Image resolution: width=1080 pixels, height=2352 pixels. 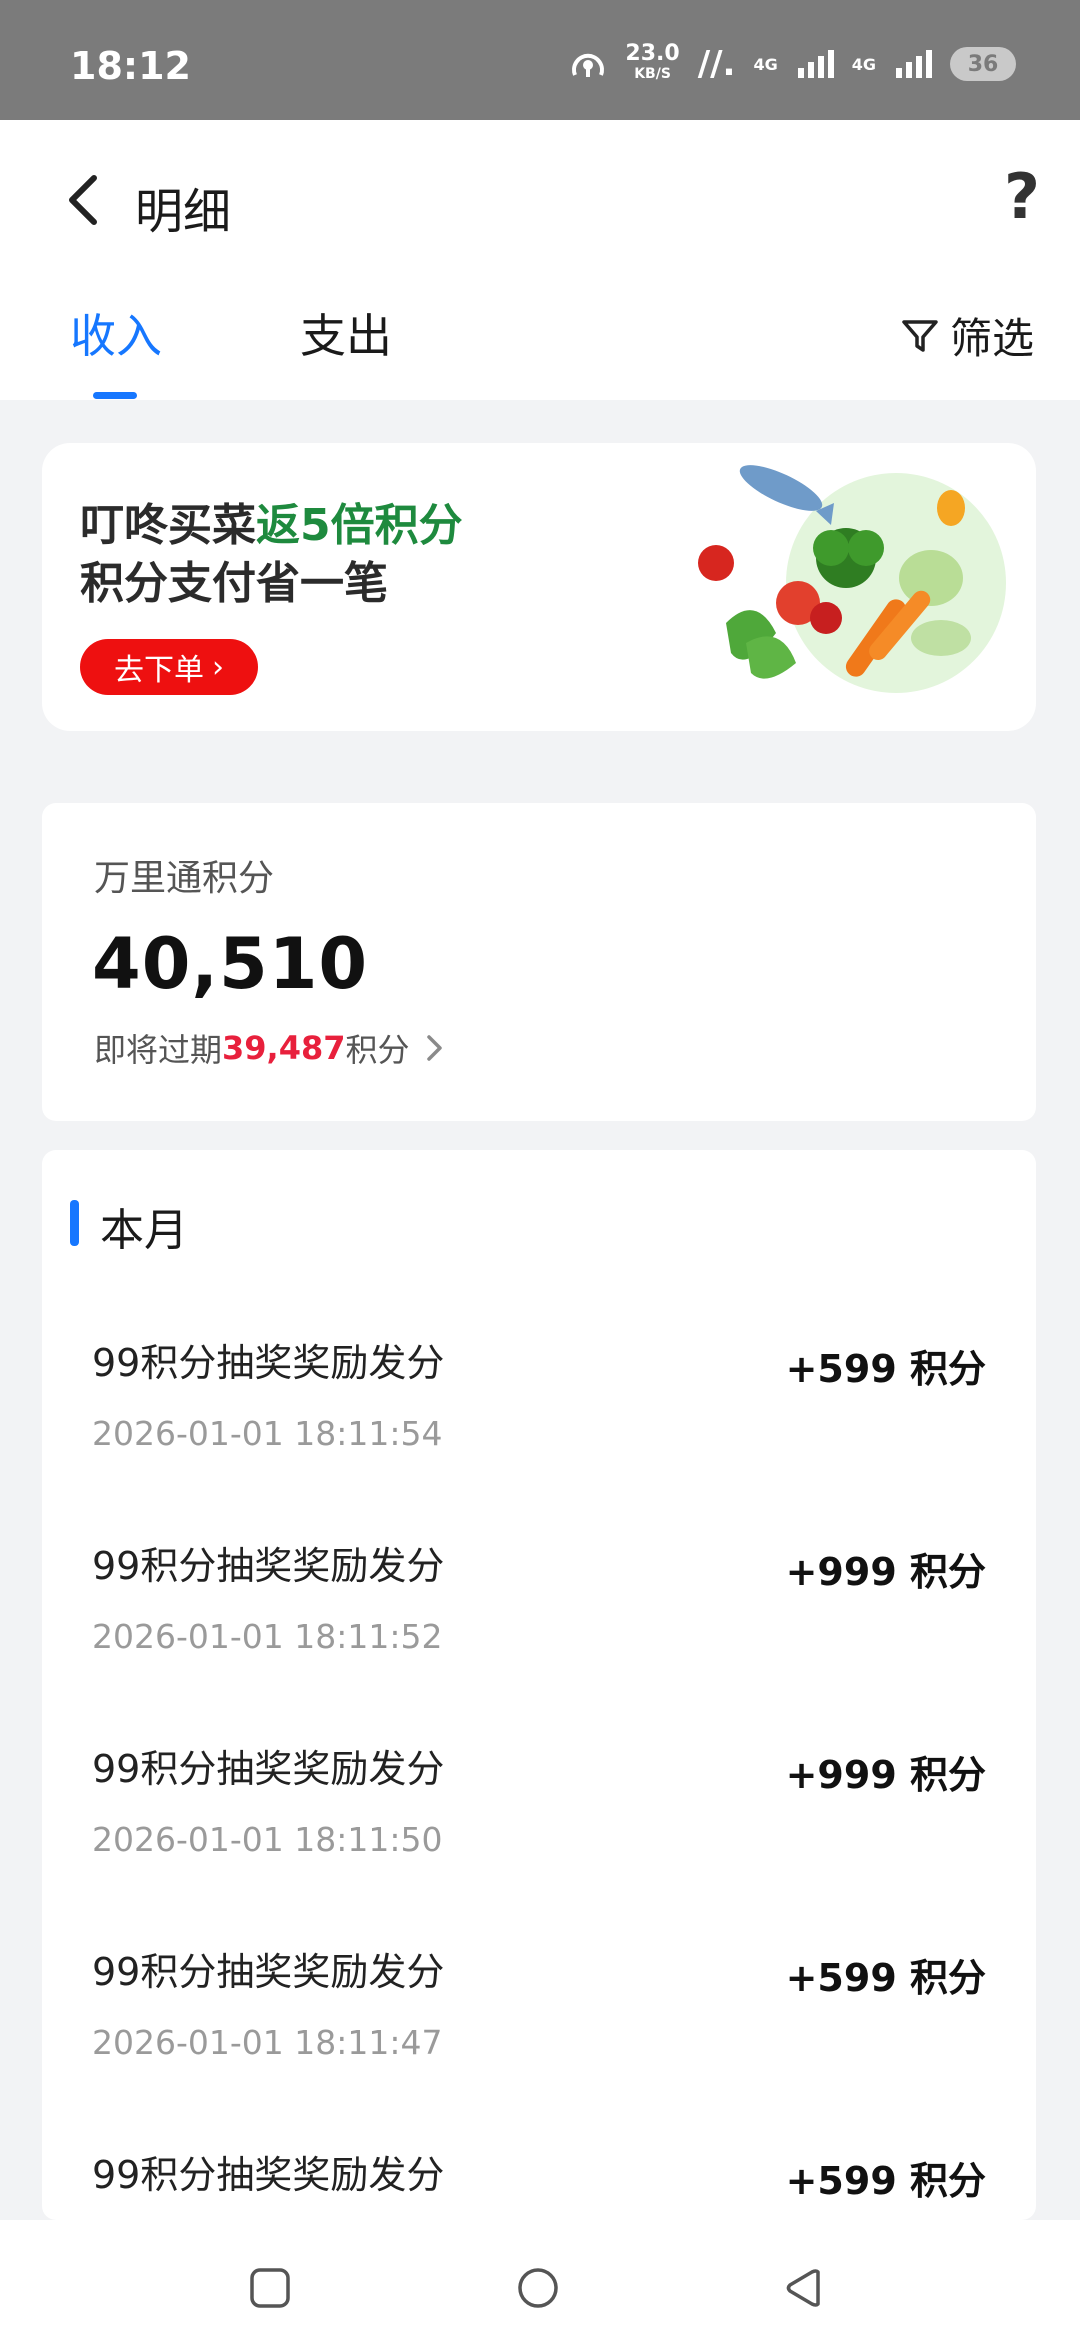 I want to click on tab-income: 收入, so click(x=116, y=333).